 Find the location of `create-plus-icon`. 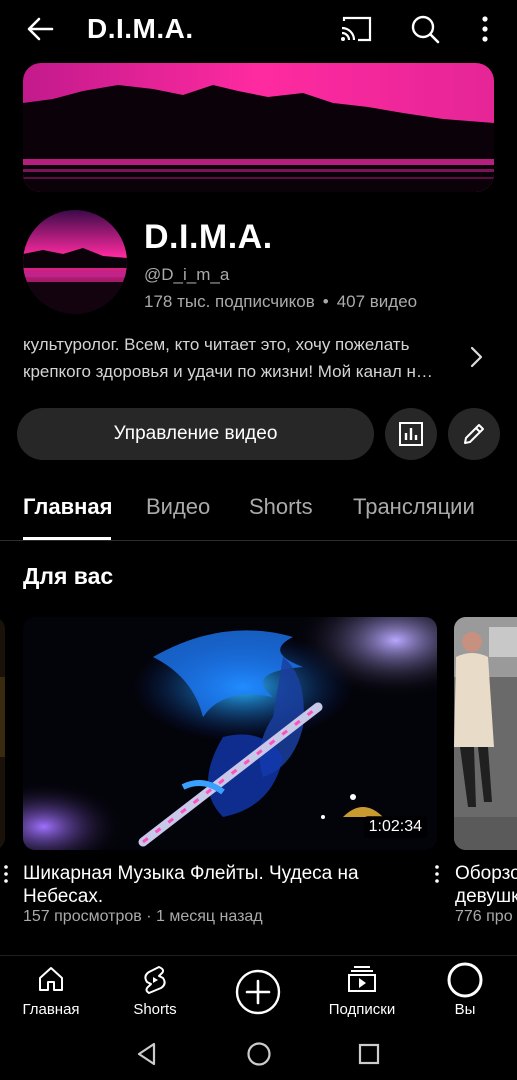

create-plus-icon is located at coordinates (258, 992).